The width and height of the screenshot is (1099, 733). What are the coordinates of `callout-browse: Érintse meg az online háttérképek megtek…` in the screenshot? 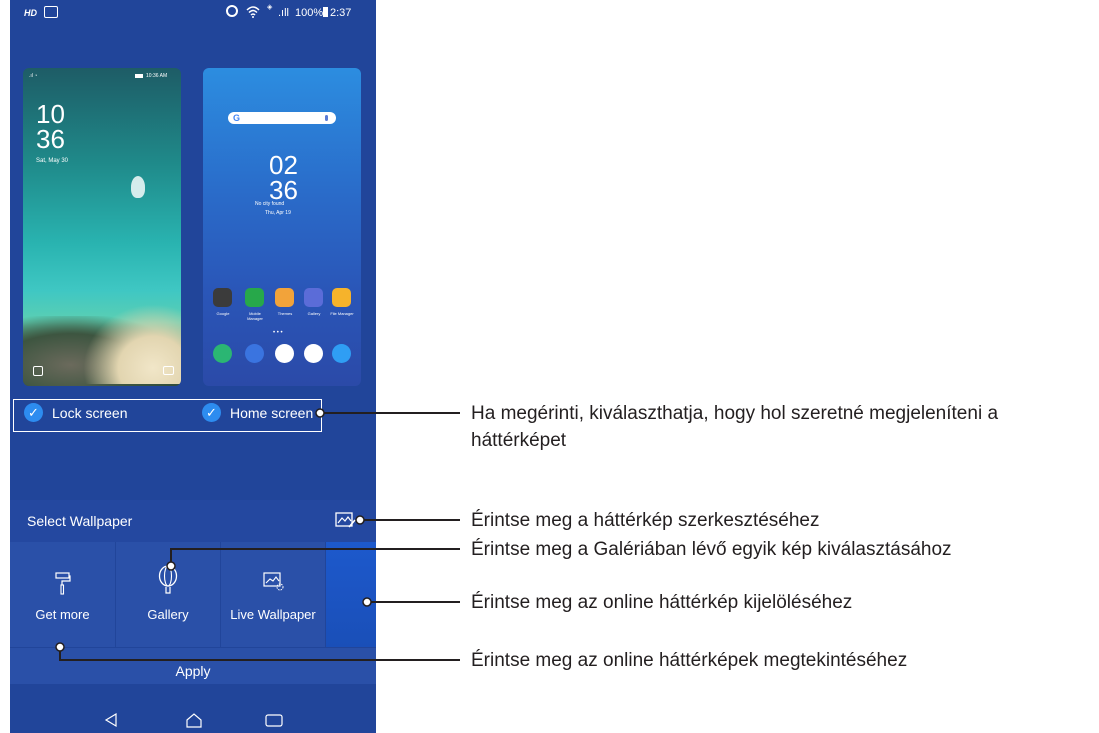 It's located at (689, 660).